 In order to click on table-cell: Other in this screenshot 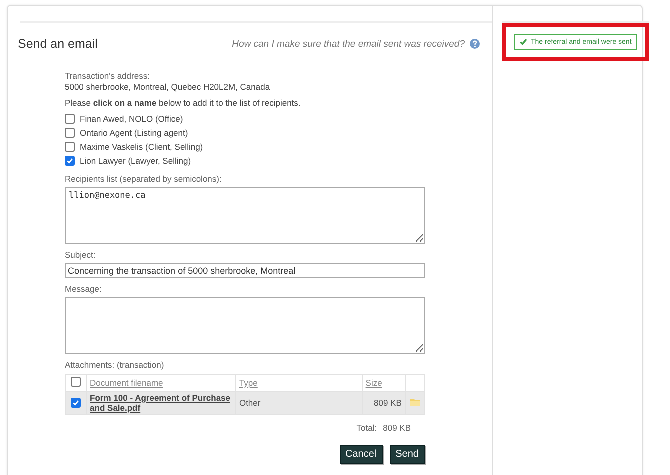, I will do `click(299, 403)`.